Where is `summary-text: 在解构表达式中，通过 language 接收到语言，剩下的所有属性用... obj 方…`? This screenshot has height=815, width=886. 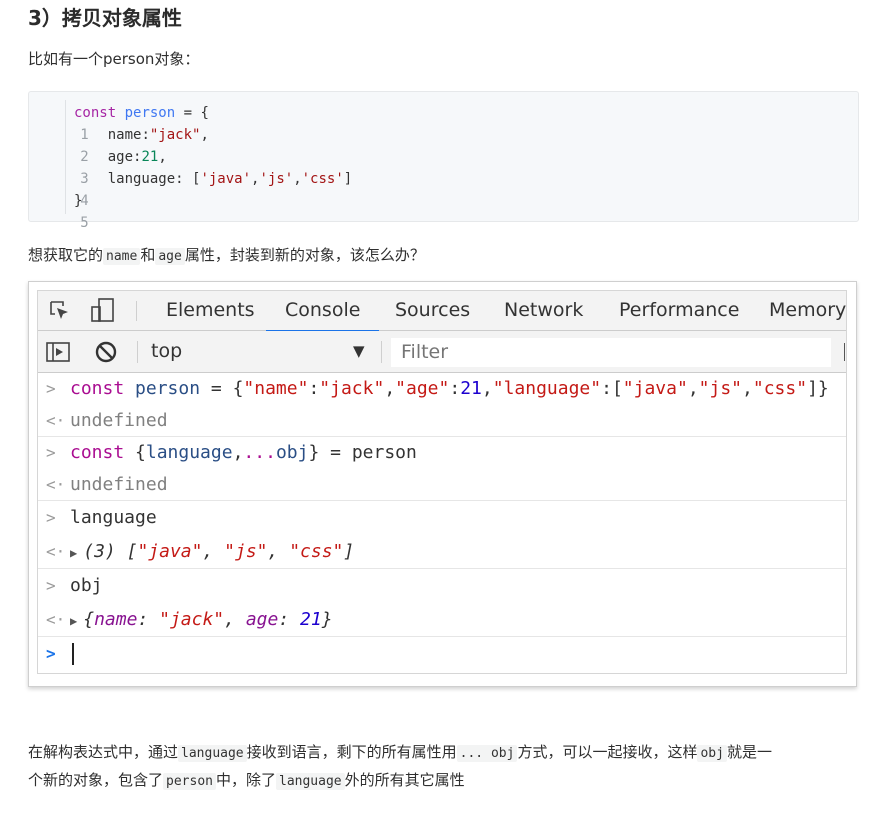
summary-text: 在解构表达式中，通过 language 接收到语言，剩下的所有属性用... obj 方… is located at coordinates (443, 767).